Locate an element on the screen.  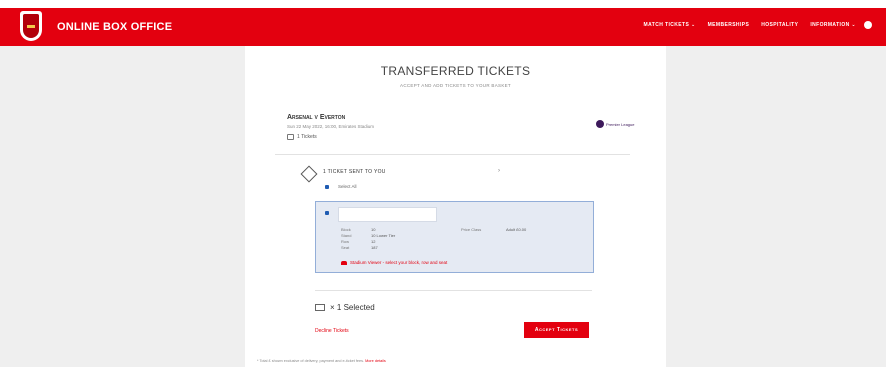
selection-ticket-icon is located at coordinates (320, 307).